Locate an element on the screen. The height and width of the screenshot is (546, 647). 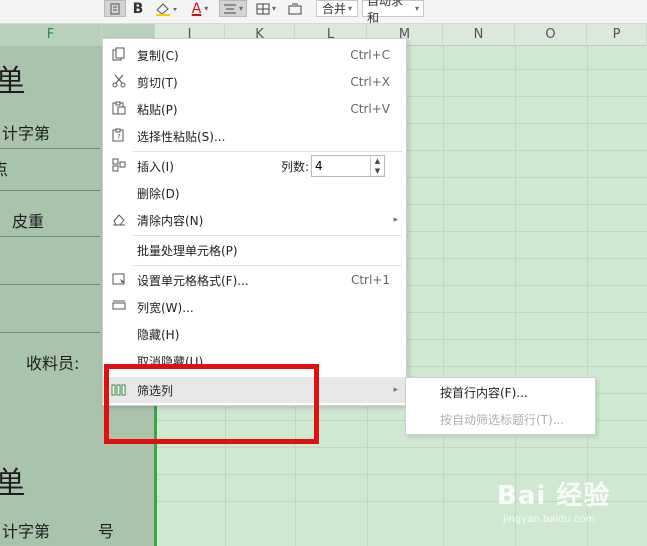
menu-item-insert: 插入(I) 列数: ▲ ▼ is located at coordinates (254, 166).